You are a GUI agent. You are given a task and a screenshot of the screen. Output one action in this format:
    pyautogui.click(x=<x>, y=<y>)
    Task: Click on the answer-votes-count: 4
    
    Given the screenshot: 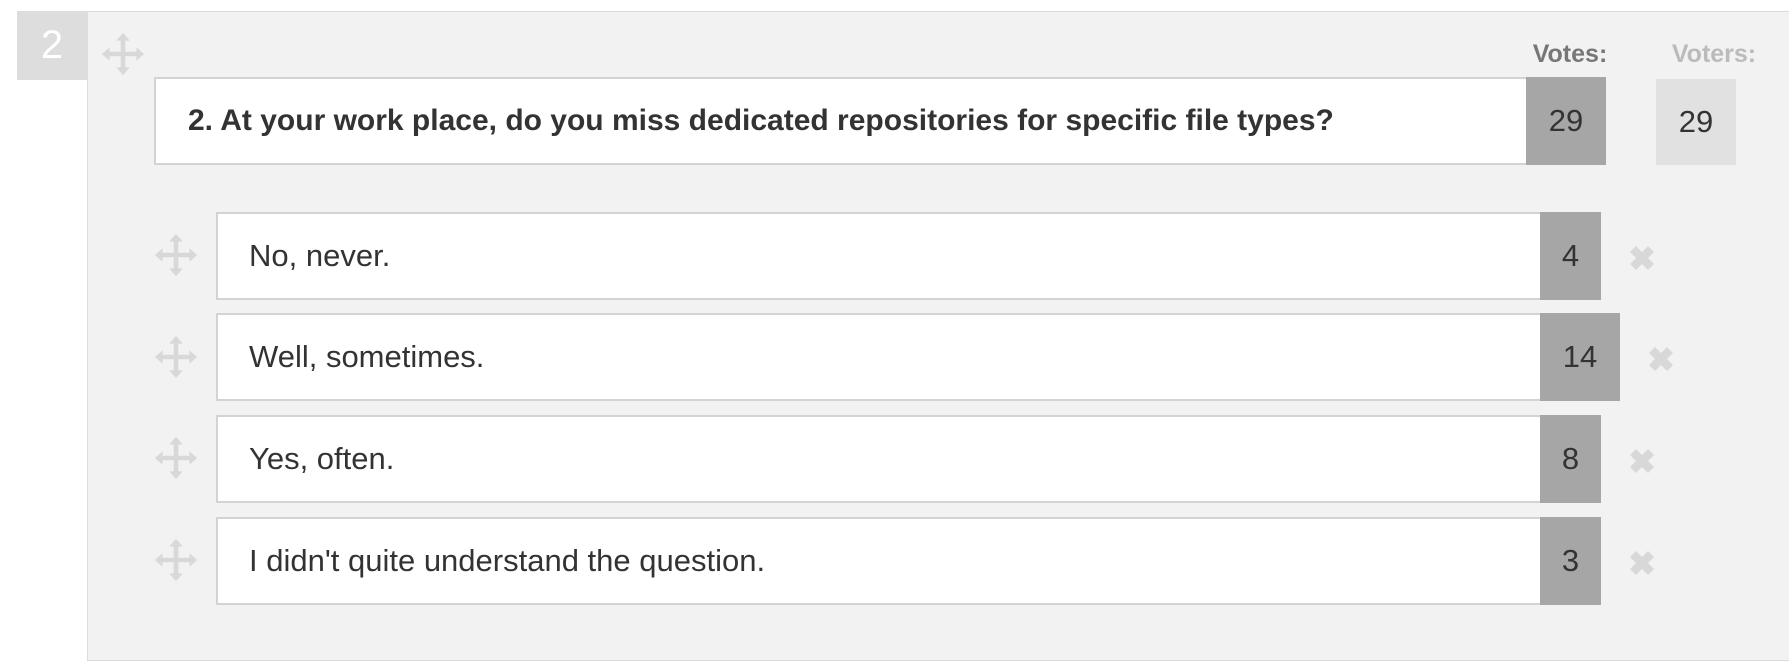 What is the action you would take?
    pyautogui.click(x=1570, y=256)
    